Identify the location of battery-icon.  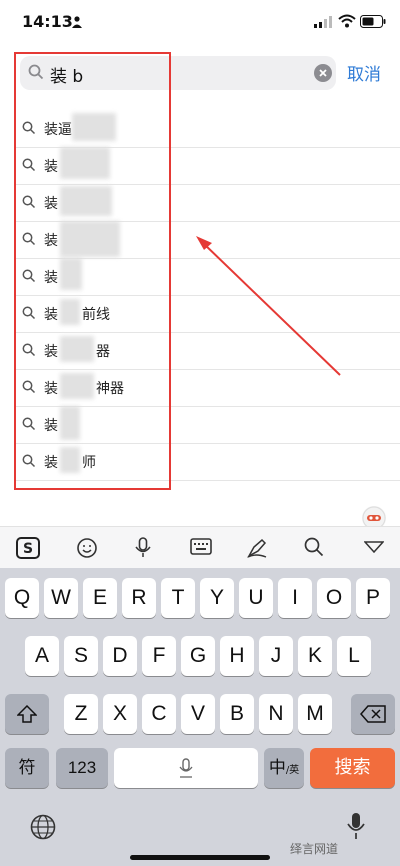
(373, 21).